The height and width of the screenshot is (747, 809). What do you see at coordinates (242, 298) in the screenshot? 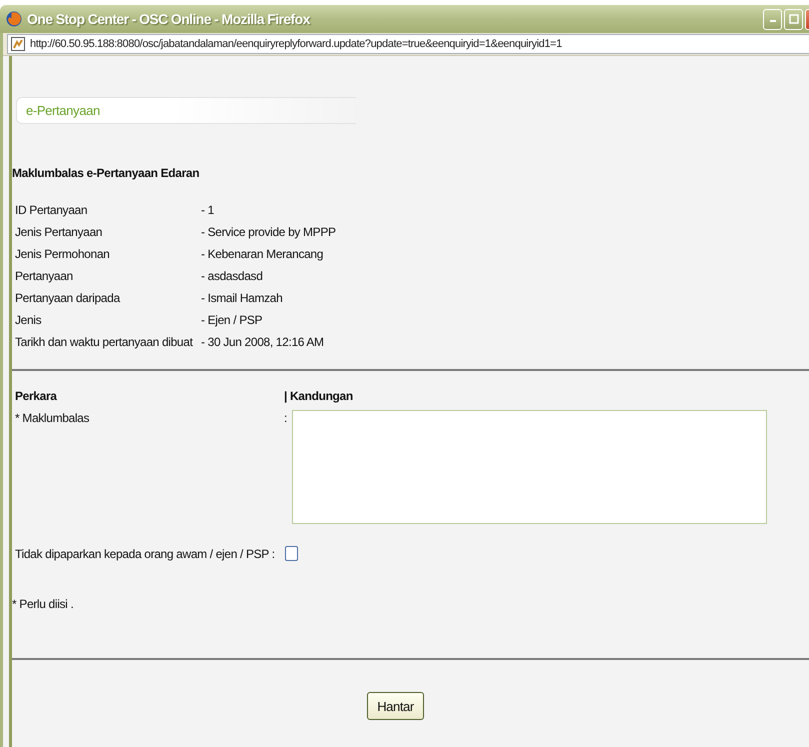
I see `detail-value: - Ismail Hamzah` at bounding box center [242, 298].